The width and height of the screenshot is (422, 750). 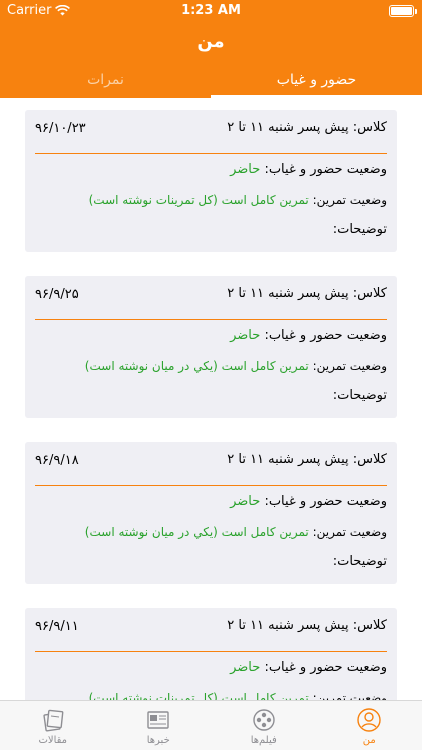 What do you see at coordinates (369, 720) in the screenshot?
I see `user-icon` at bounding box center [369, 720].